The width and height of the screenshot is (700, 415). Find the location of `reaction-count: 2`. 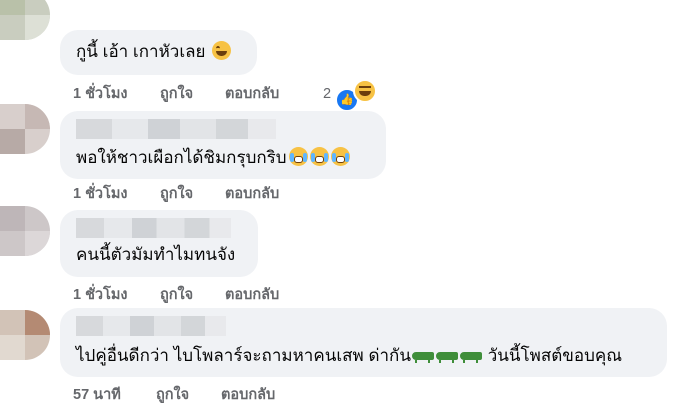

reaction-count: 2 is located at coordinates (327, 94).